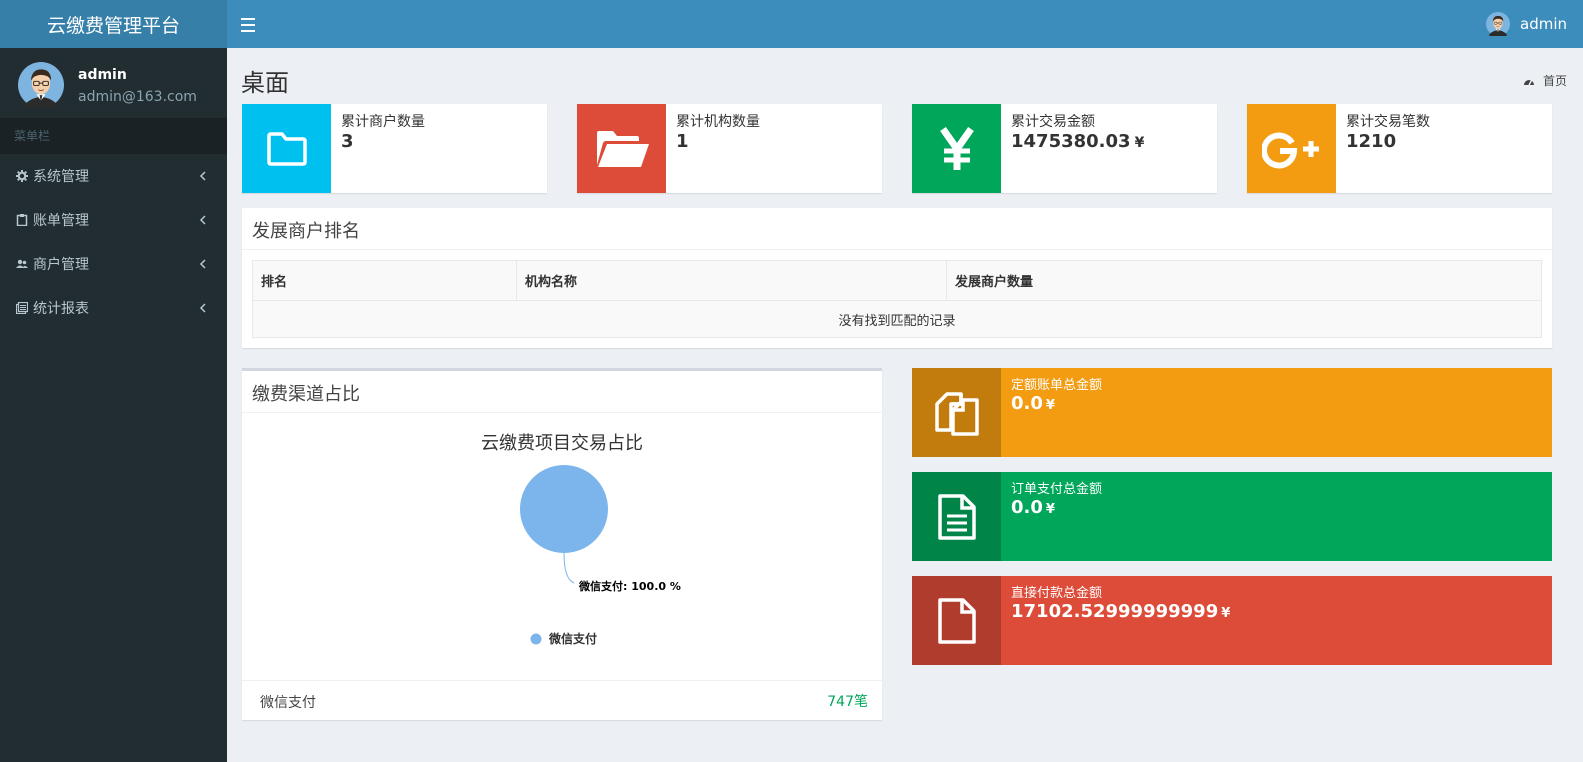 This screenshot has width=1583, height=762. Describe the element at coordinates (600, 555) in the screenshot. I see `pie-chart: 微信支付: 100.0 % 微信支付` at that location.